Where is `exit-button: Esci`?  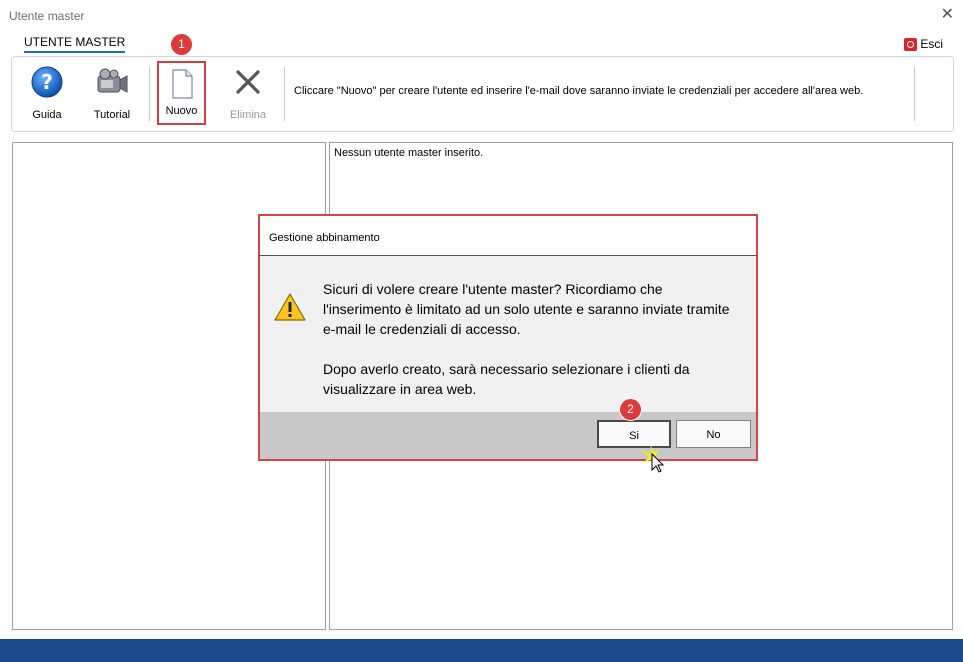
exit-button: Esci is located at coordinates (923, 44).